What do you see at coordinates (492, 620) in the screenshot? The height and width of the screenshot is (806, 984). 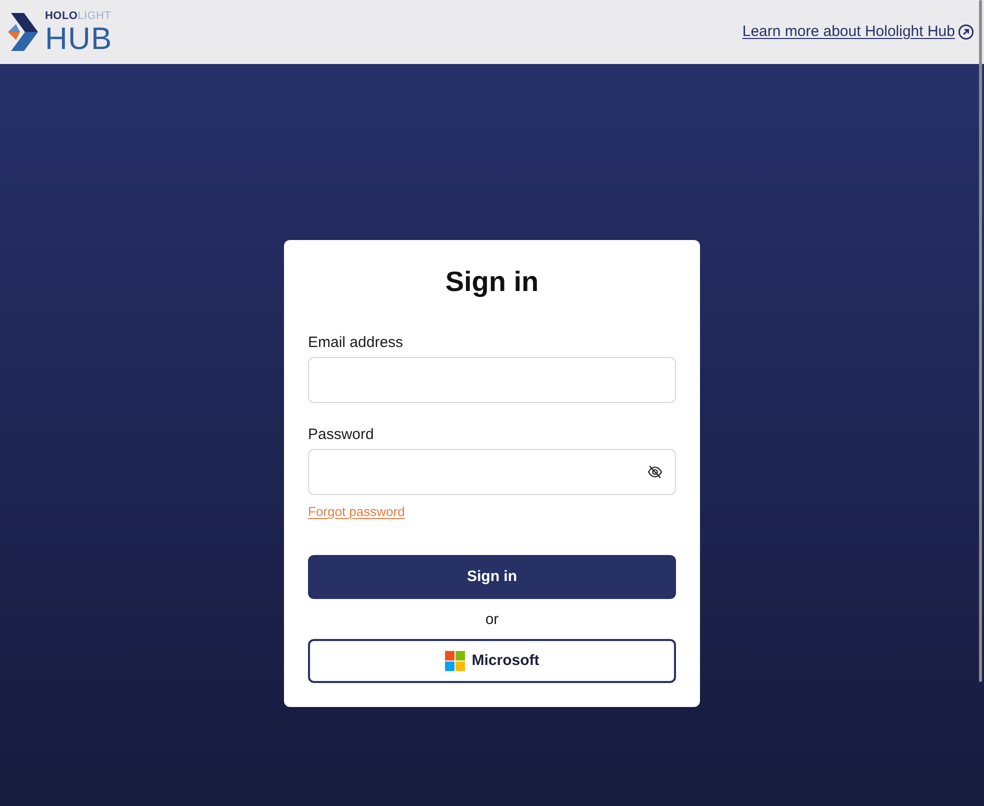 I see `divider-text: or` at bounding box center [492, 620].